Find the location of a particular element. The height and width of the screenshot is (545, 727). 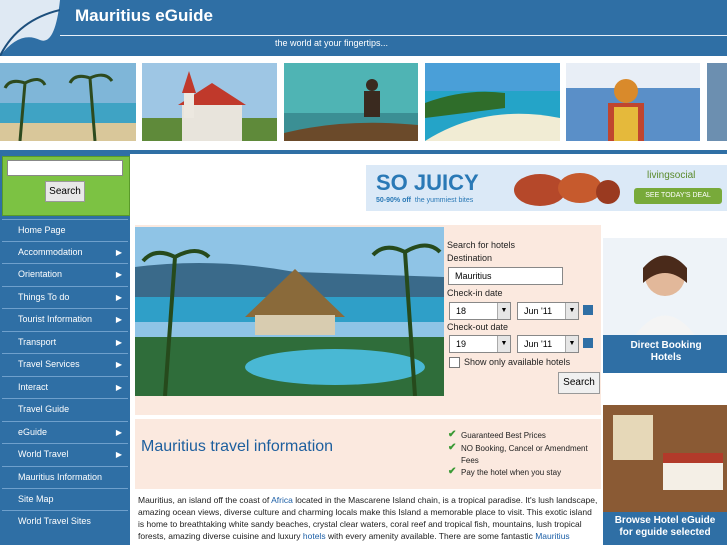

sidebar-item-label: Mauritius Information is located at coordinates (60, 477).